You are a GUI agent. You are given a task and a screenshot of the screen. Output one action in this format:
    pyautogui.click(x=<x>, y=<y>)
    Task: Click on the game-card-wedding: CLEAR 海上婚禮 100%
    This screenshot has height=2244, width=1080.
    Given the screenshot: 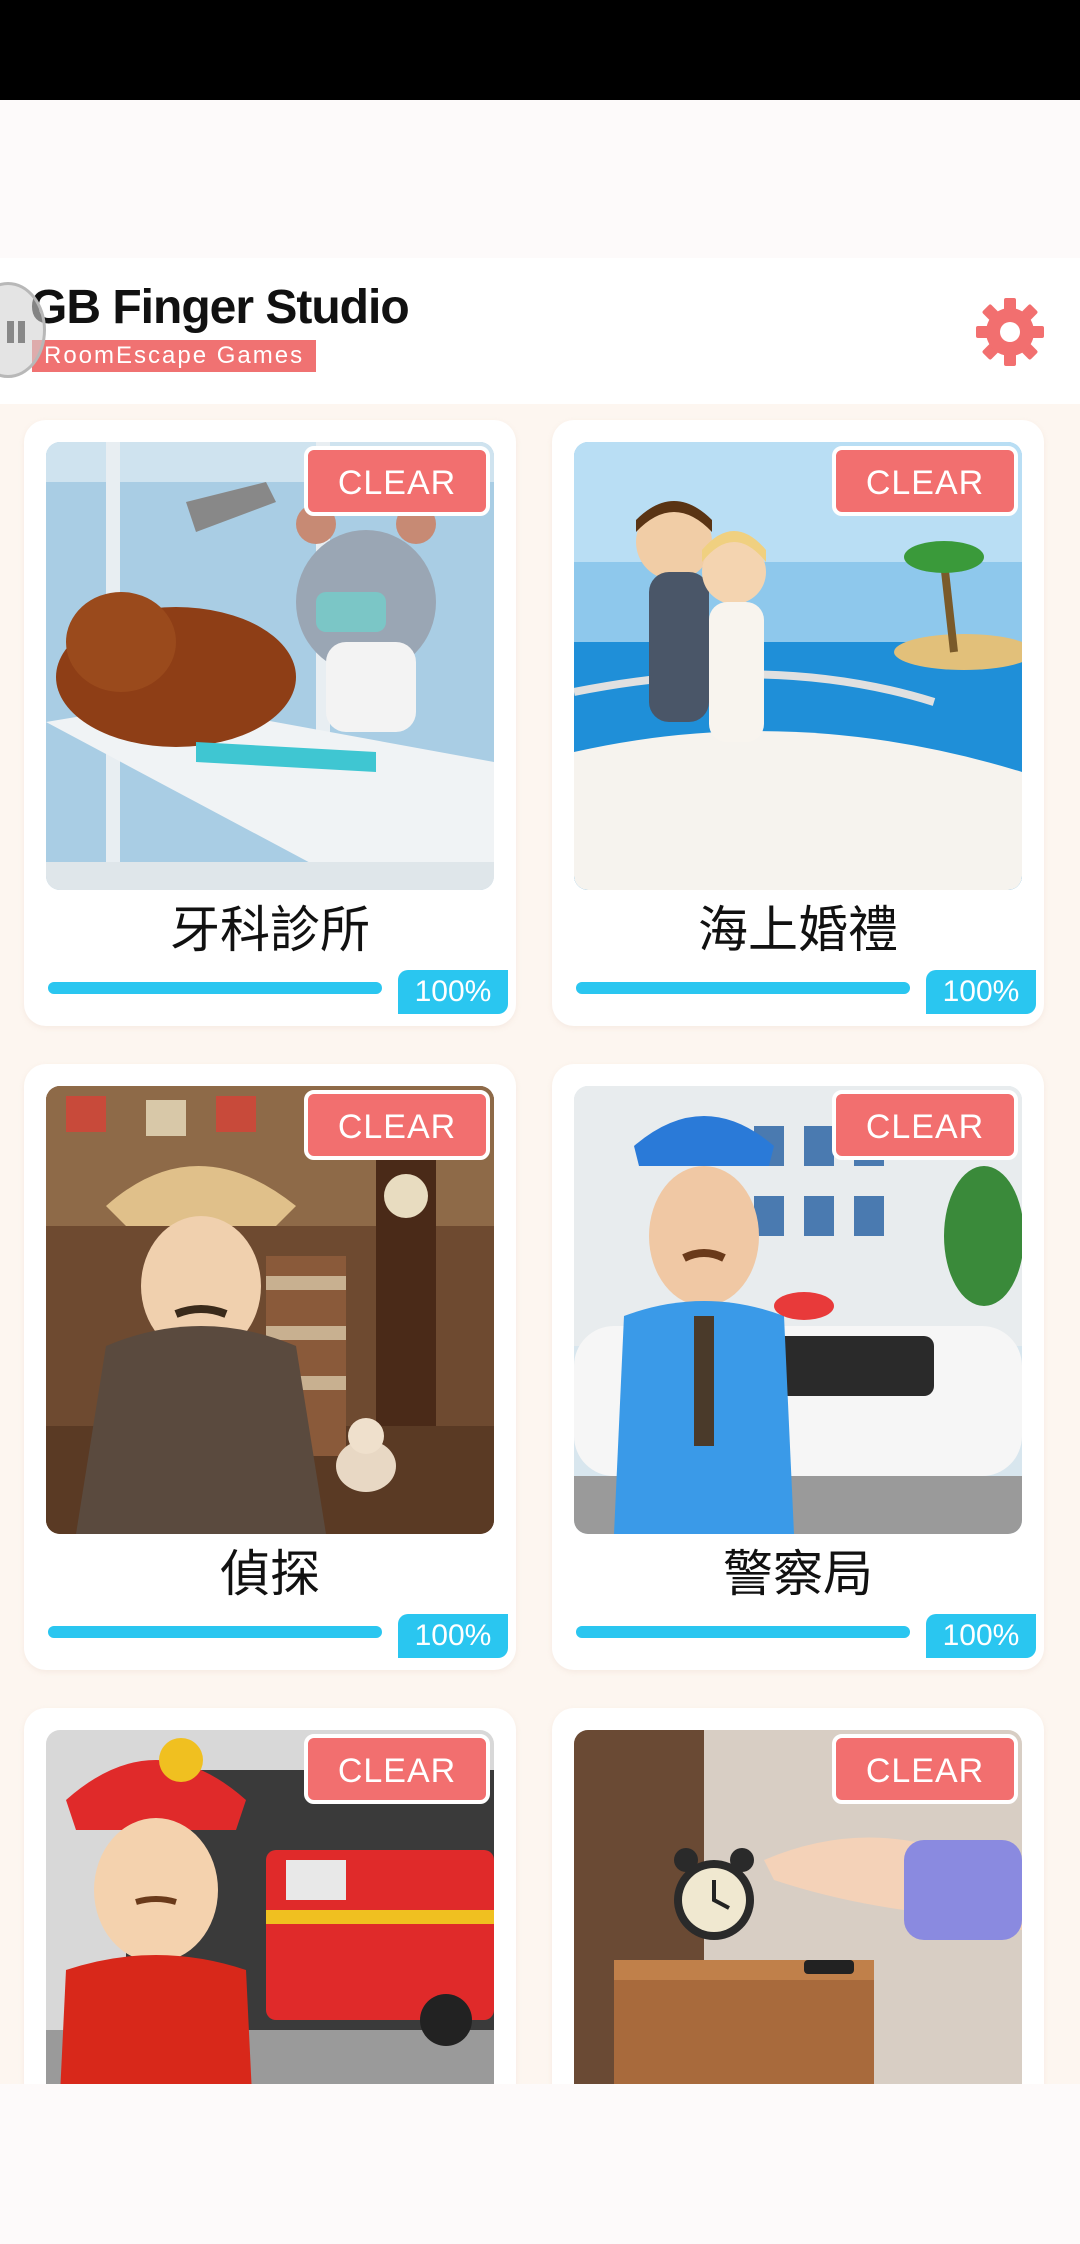 What is the action you would take?
    pyautogui.click(x=798, y=723)
    